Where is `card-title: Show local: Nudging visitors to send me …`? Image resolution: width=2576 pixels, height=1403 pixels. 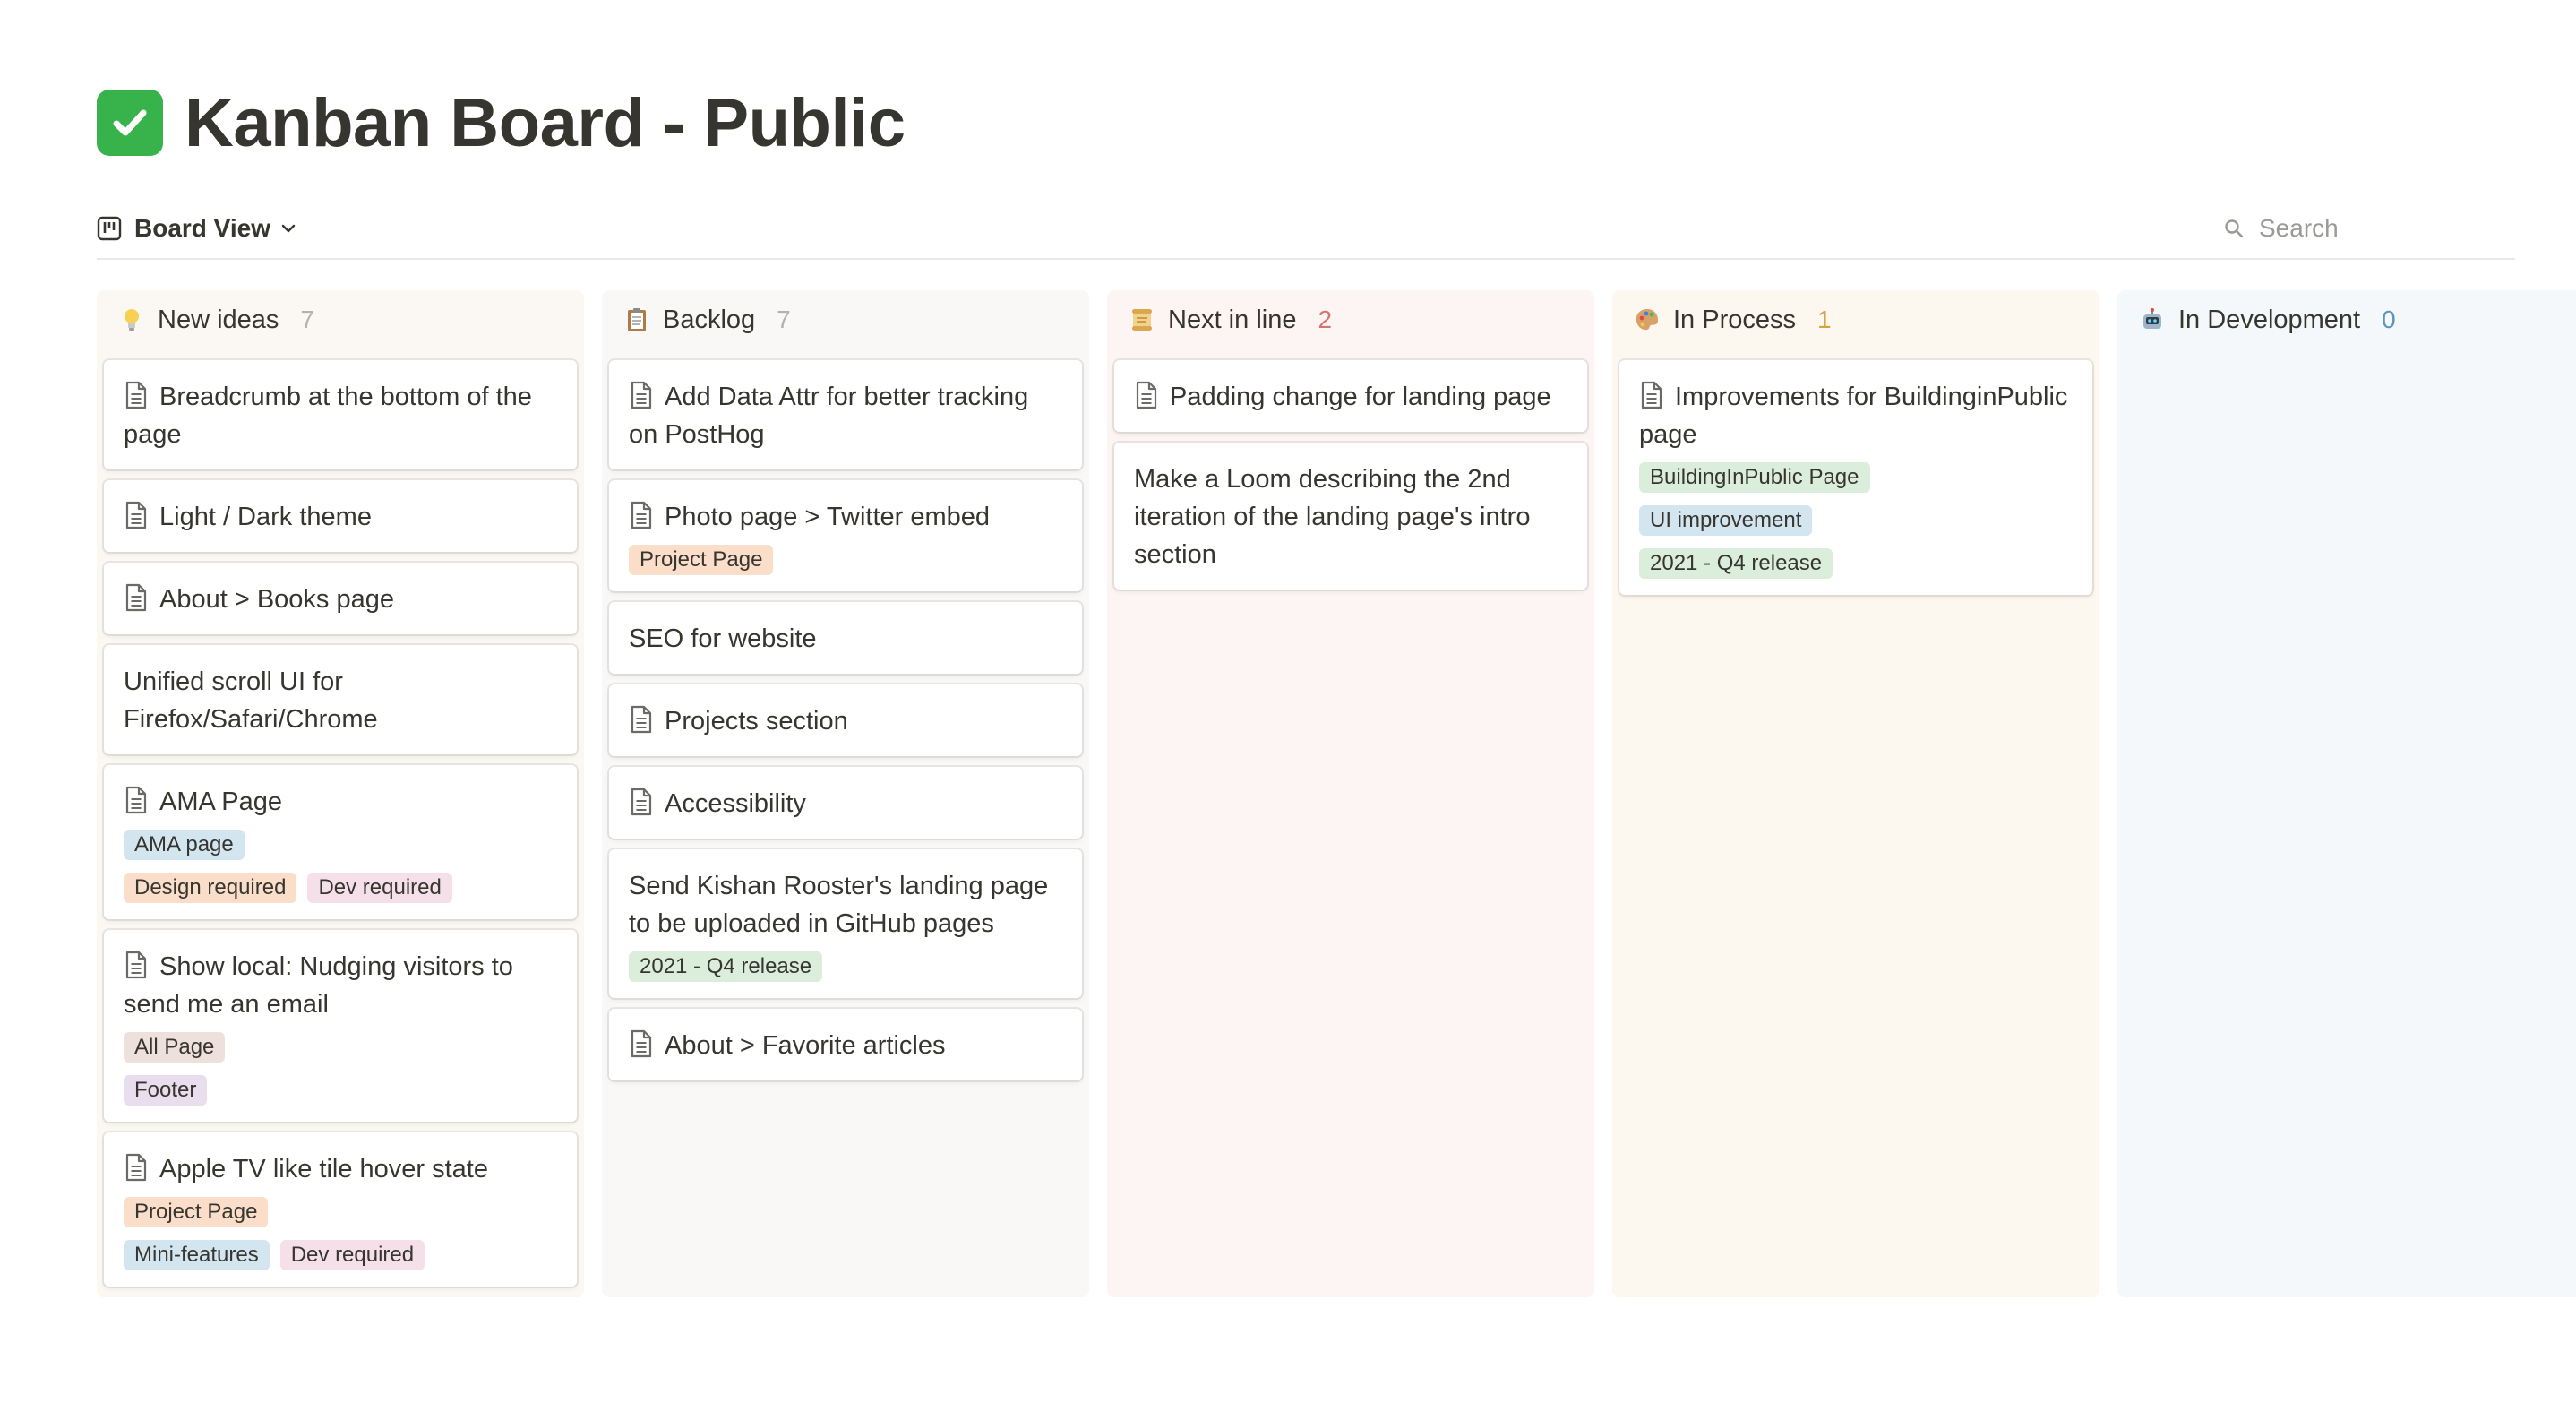
card-title: Show local: Nudging visitors to send me … is located at coordinates (340, 985).